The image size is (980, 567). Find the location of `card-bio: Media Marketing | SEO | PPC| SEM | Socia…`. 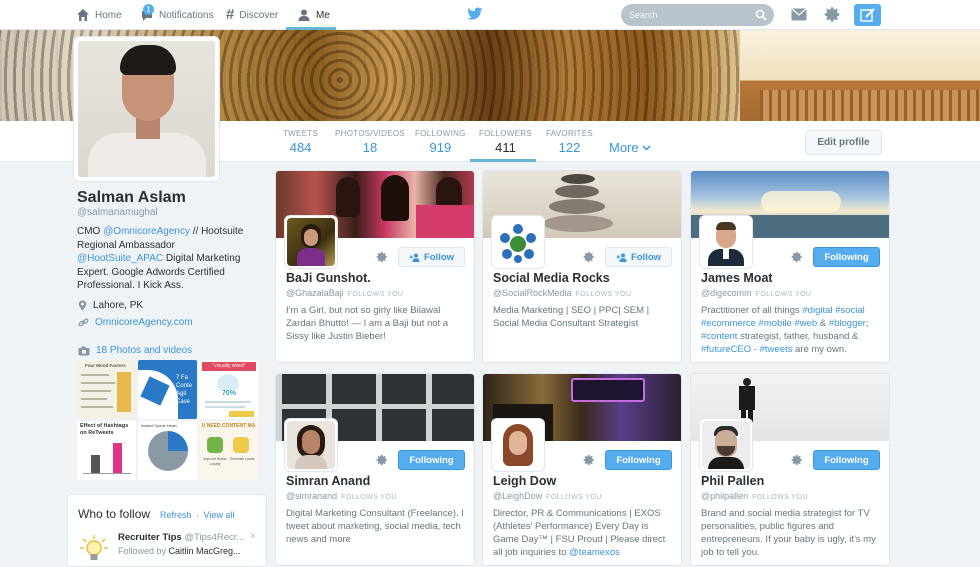

card-bio: Media Marketing | SEO | PPC| SEM | Socia… is located at coordinates (571, 317).